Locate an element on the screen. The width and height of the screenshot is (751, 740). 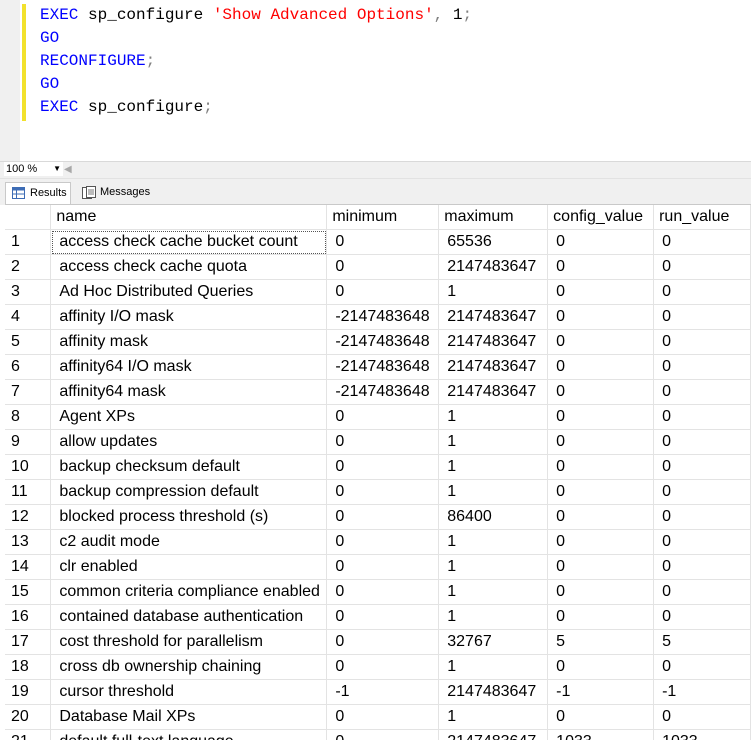
row-number: 10 is located at coordinates (28, 467).